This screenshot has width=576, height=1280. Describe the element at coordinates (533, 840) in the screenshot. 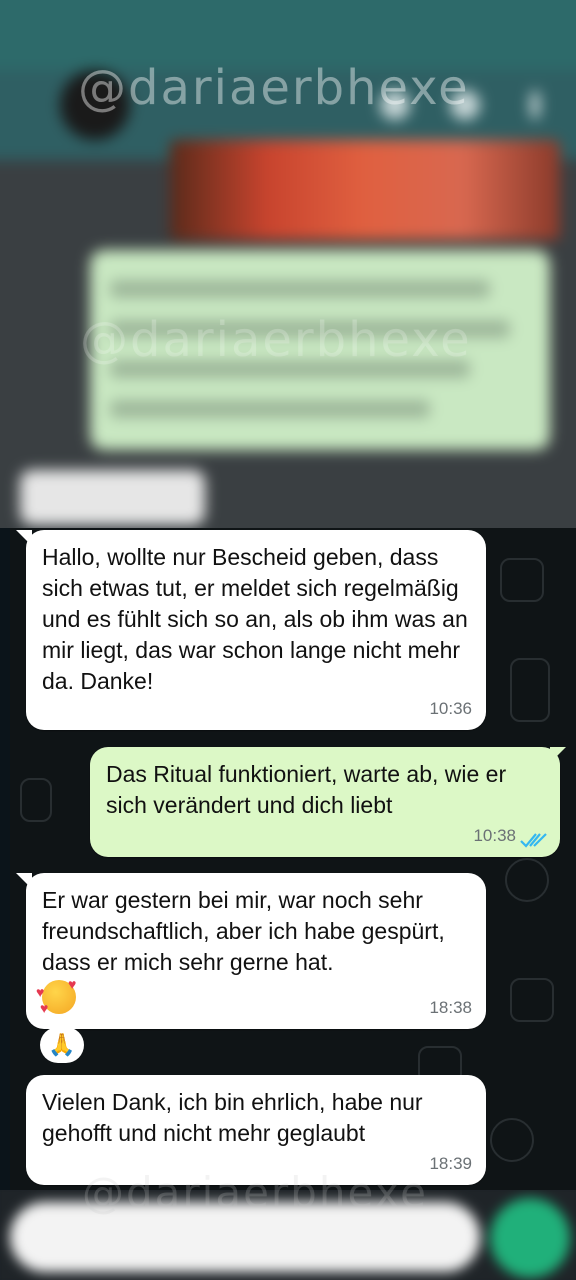

I see `double-check-icon` at that location.